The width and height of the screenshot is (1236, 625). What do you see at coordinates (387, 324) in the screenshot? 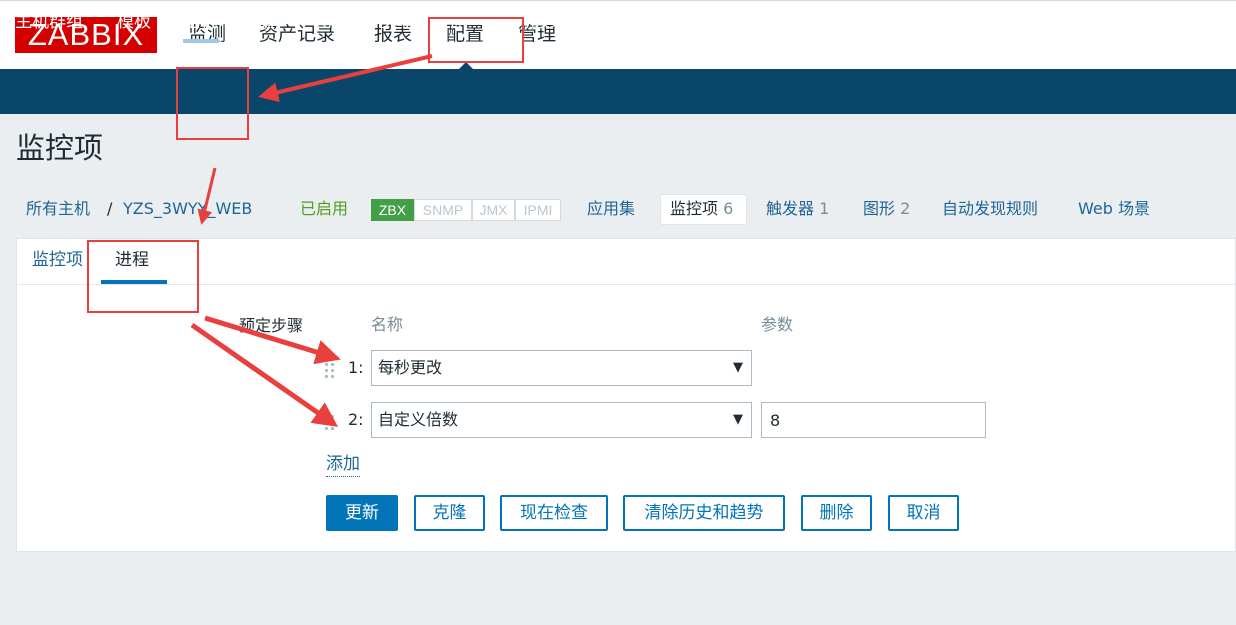
I see `column-header-name: 名称` at bounding box center [387, 324].